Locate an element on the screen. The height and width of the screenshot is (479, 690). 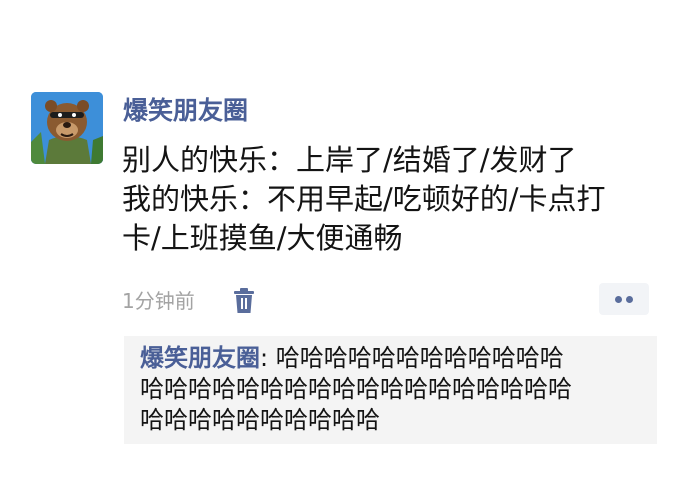
comment-author: 爆笑朋友圈 is located at coordinates (200, 358).